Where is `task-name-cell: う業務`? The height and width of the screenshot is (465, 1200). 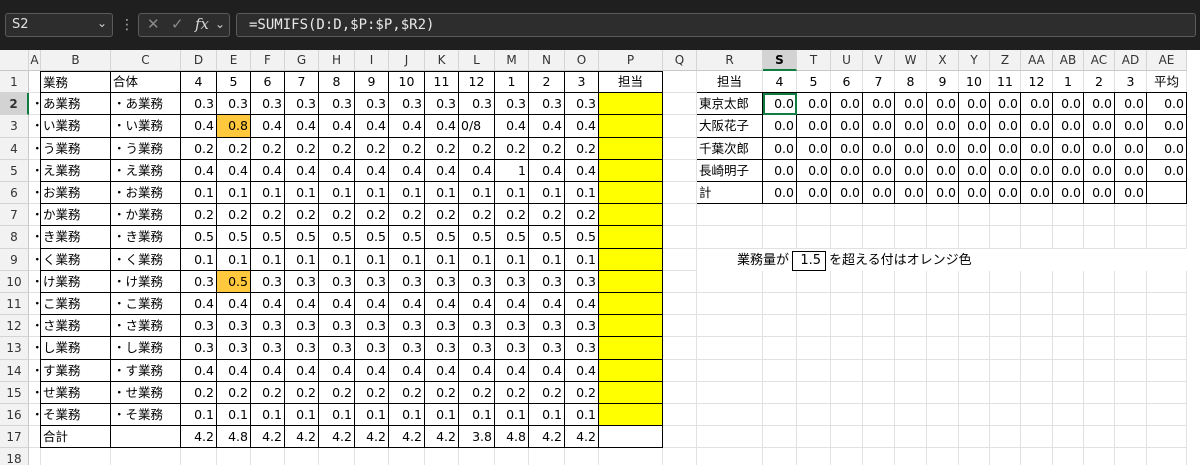 task-name-cell: う業務 is located at coordinates (76, 148).